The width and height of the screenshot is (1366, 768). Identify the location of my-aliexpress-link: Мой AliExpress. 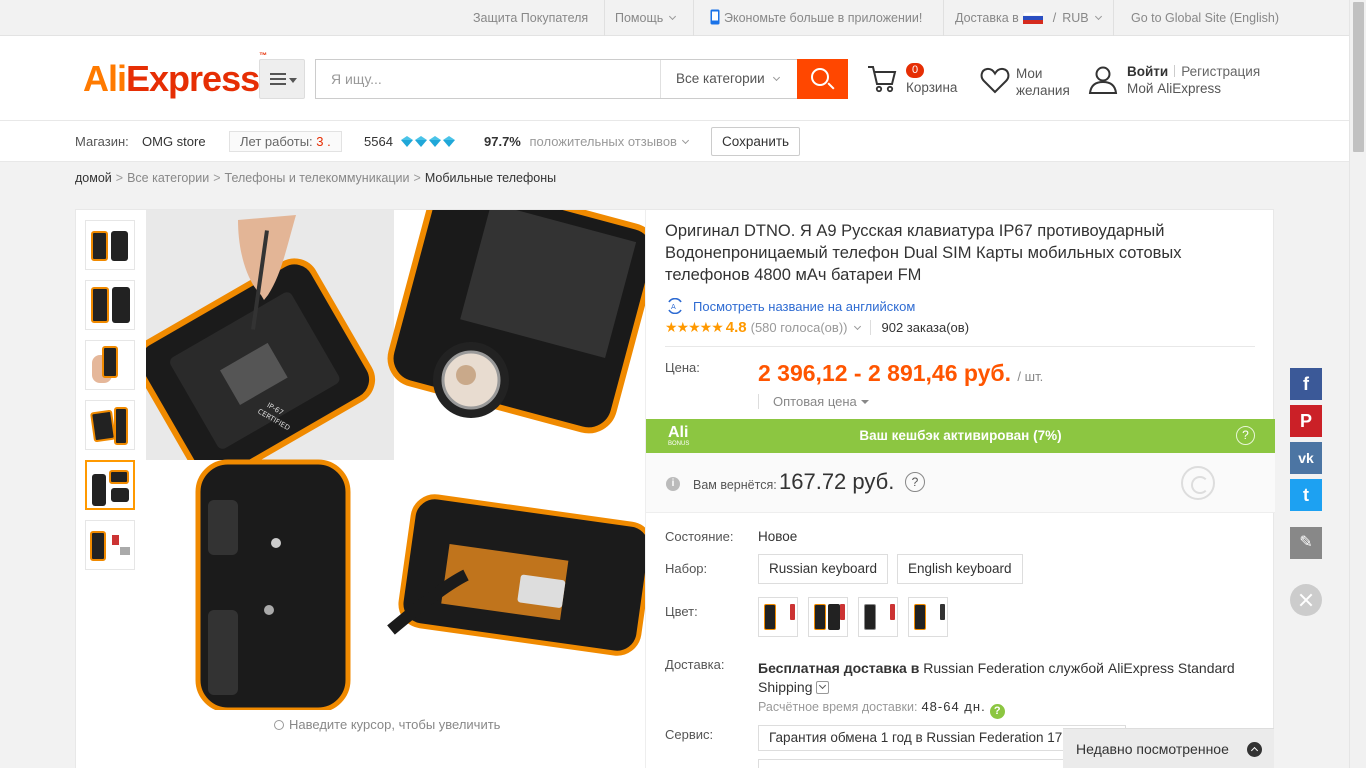
(1174, 88).